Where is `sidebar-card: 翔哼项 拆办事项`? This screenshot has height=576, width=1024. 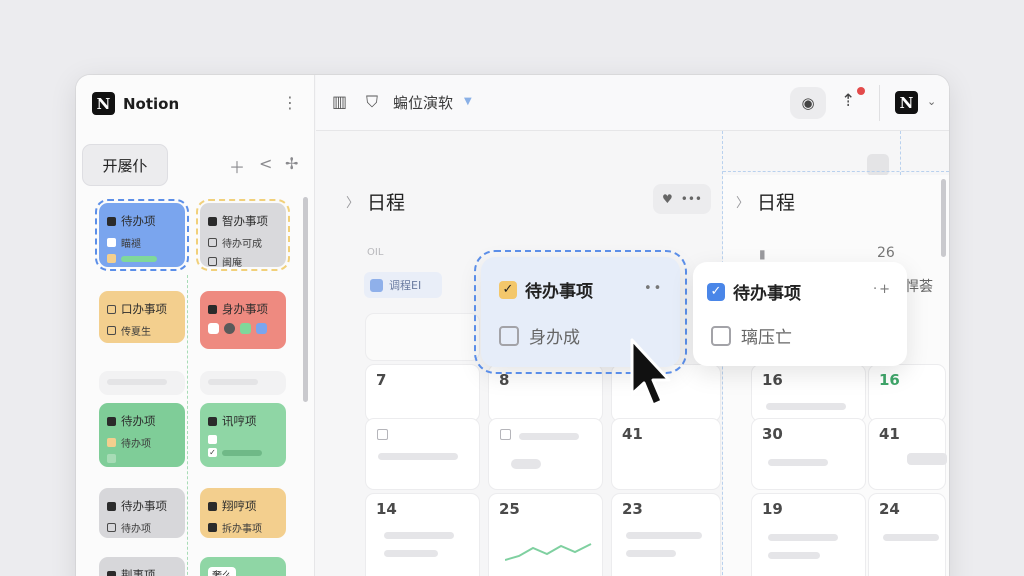
sidebar-card: 翔哼项 拆办事项 is located at coordinates (243, 513).